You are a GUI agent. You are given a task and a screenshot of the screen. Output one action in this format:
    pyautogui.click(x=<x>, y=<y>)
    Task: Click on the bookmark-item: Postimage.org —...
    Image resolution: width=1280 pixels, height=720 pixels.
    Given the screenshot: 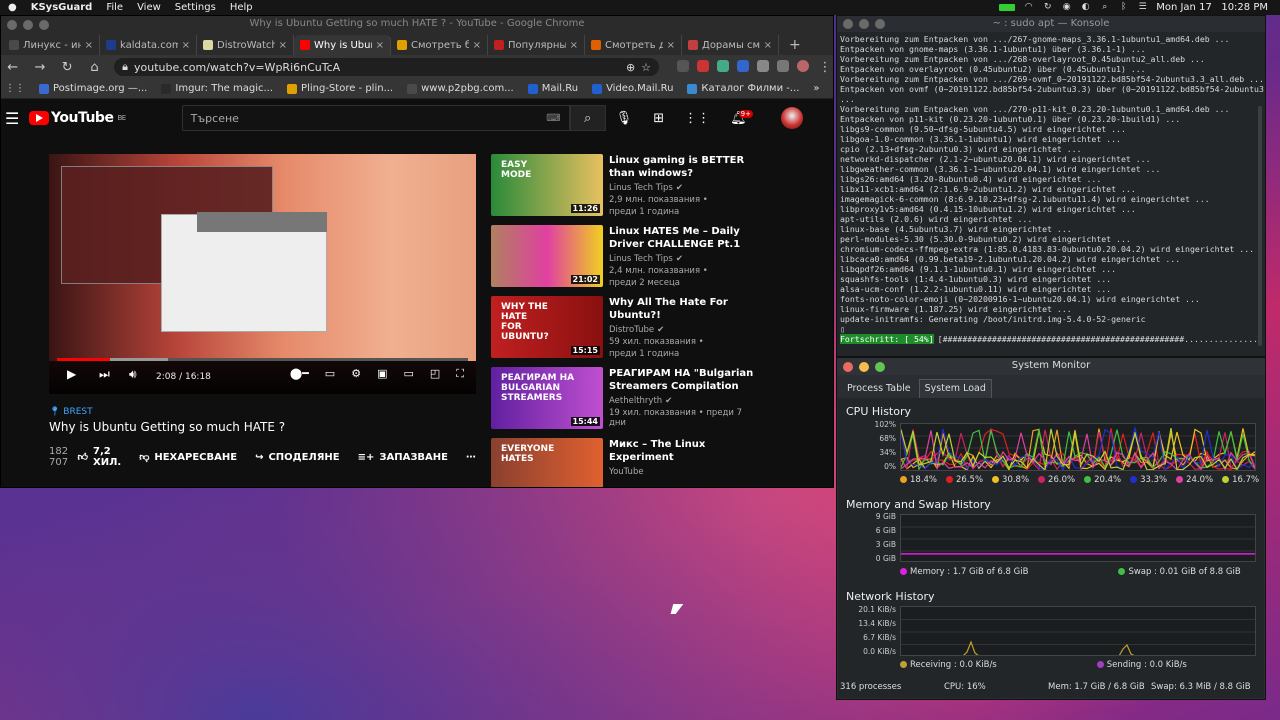 What is the action you would take?
    pyautogui.click(x=93, y=88)
    